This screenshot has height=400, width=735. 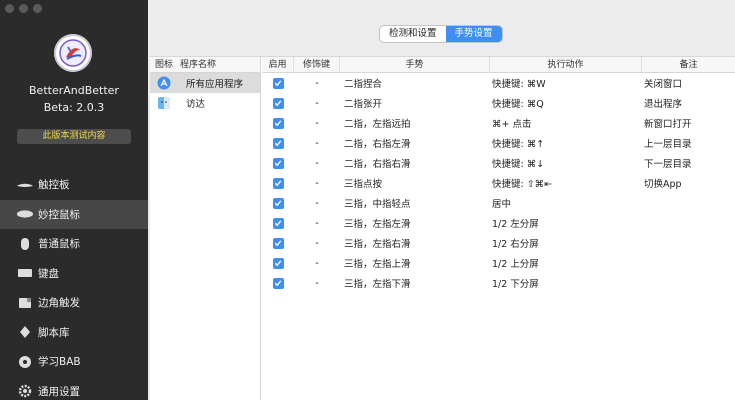 What do you see at coordinates (518, 164) in the screenshot?
I see `action-cell: 快捷键: ⌘↓` at bounding box center [518, 164].